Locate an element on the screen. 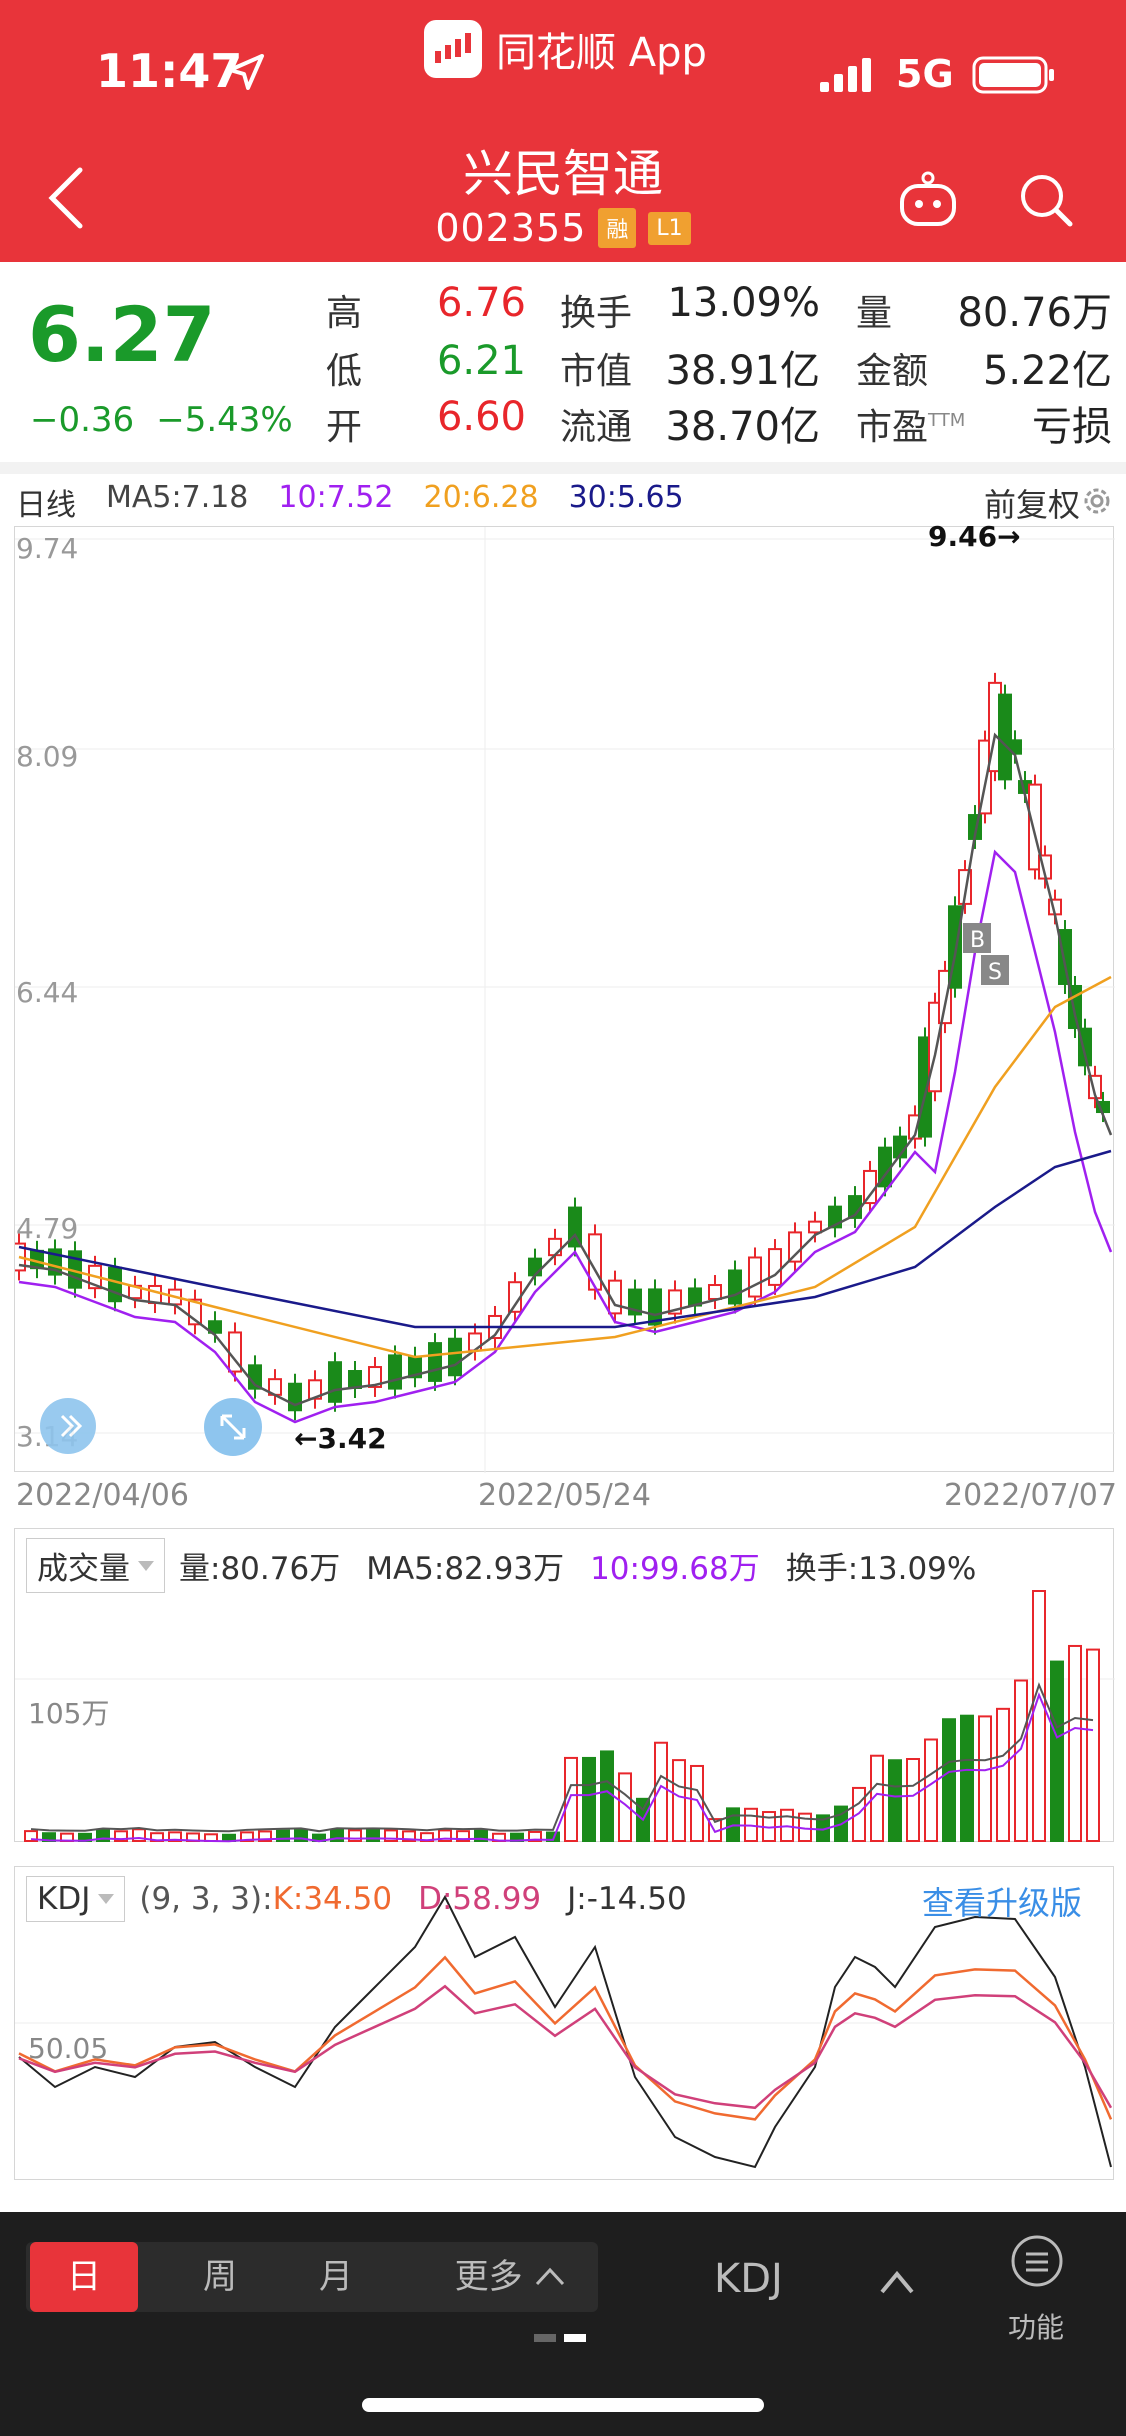 This screenshot has height=2436, width=1126. high-label: 高 is located at coordinates (344, 313).